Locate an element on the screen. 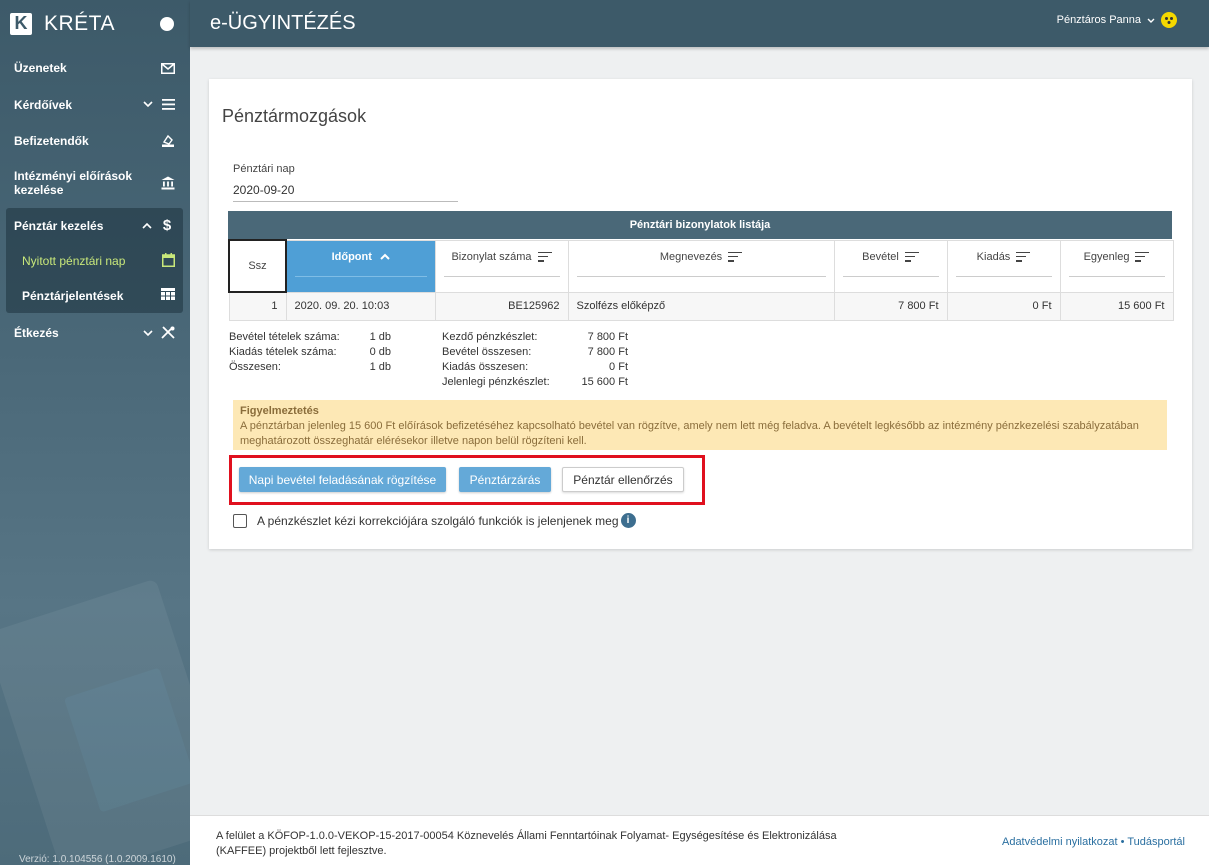  cash-register-check-button: Pénztár ellenőrzés is located at coordinates (623, 479).